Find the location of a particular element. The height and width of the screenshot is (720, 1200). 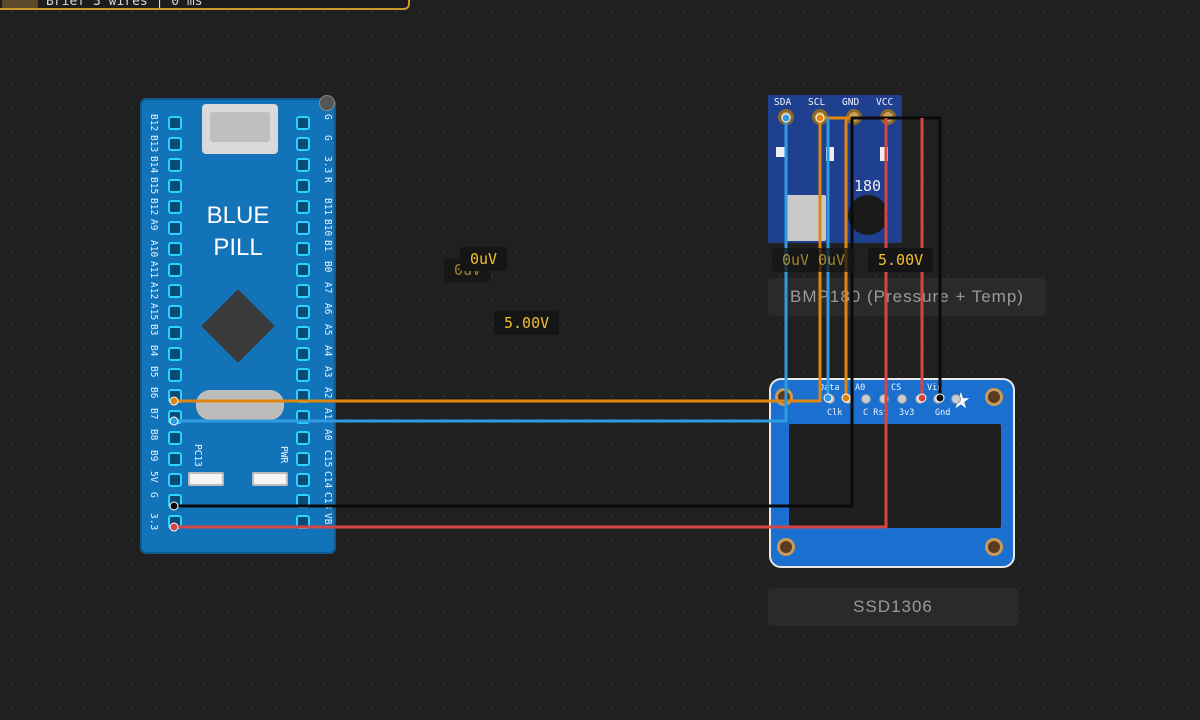

probe-2: 0uV is located at coordinates (484, 259).